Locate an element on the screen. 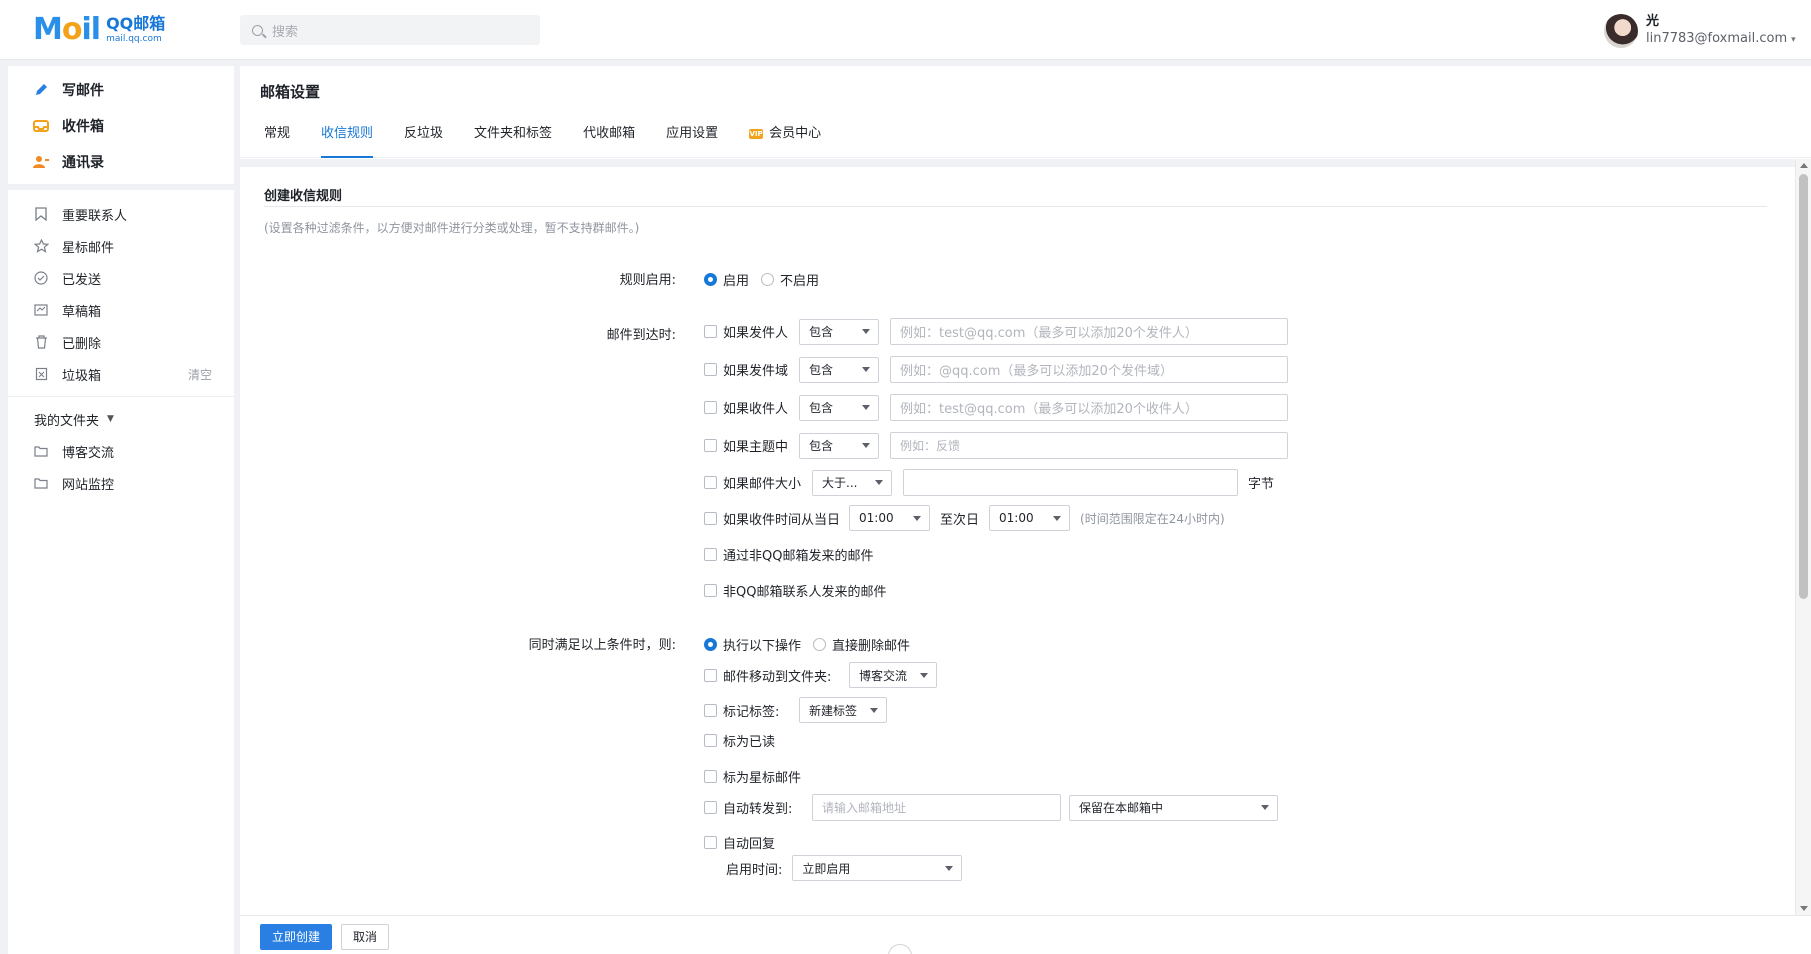  create-button: 立即创建 is located at coordinates (296, 937).